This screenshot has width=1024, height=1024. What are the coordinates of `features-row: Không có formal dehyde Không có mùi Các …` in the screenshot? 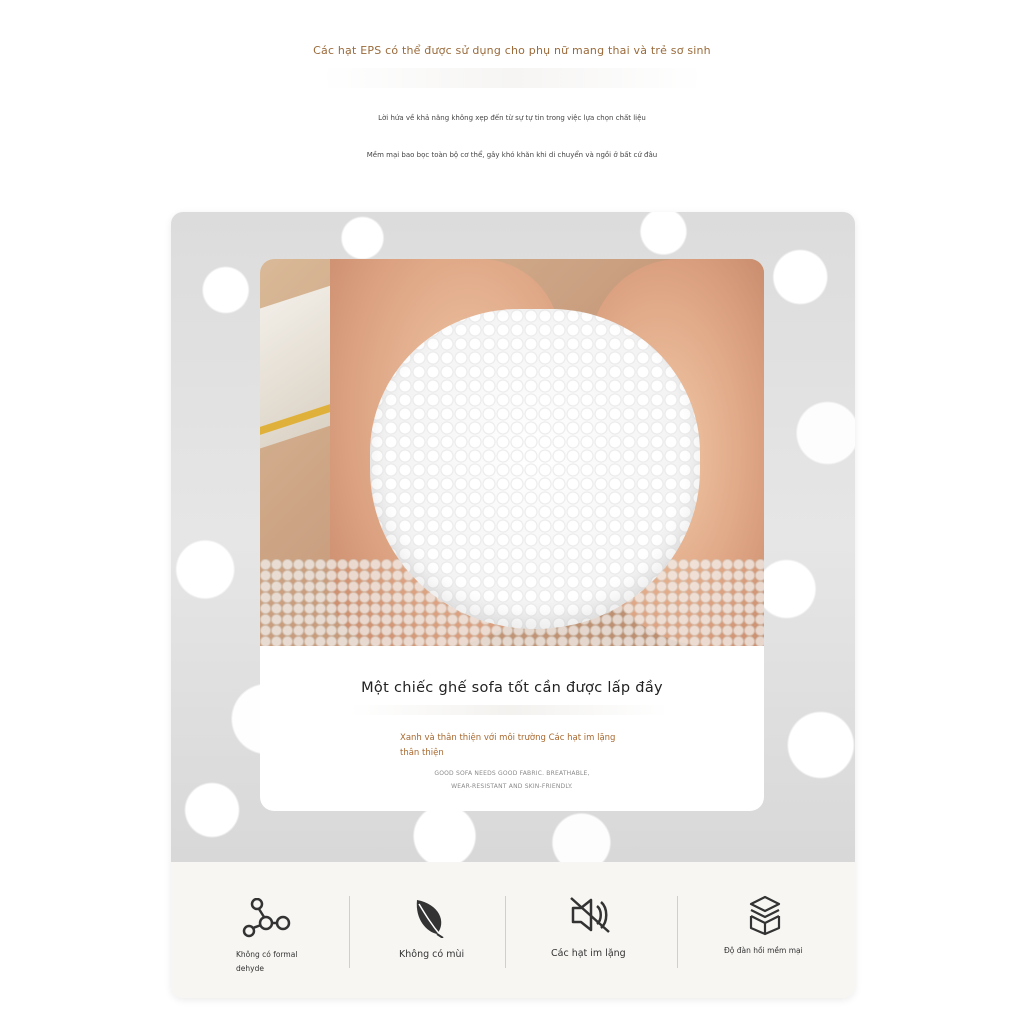 It's located at (513, 930).